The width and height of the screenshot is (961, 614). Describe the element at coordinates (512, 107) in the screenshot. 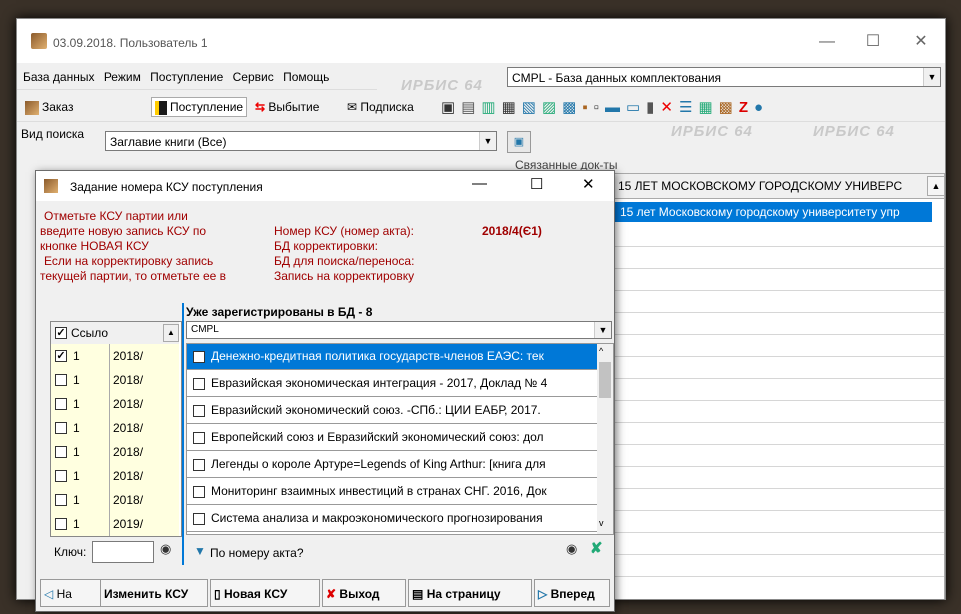

I see `document-icon: ▦` at that location.